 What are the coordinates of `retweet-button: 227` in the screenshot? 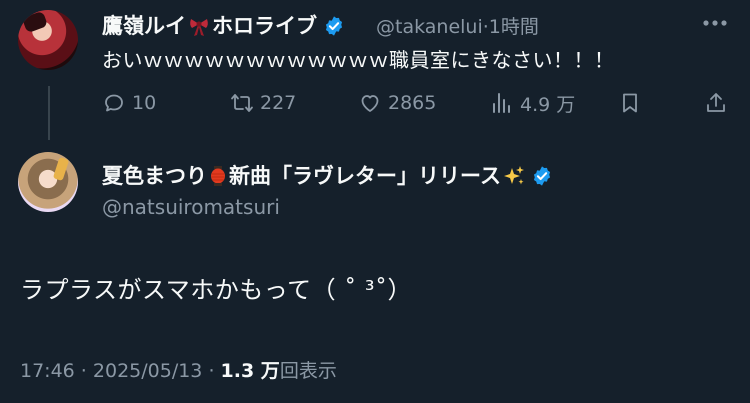 It's located at (263, 103).